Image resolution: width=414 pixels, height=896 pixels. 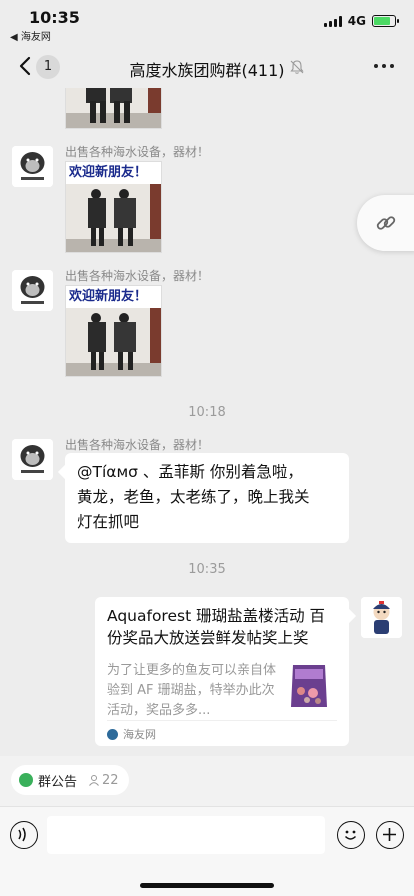 I want to click on emoji-button, so click(x=351, y=835).